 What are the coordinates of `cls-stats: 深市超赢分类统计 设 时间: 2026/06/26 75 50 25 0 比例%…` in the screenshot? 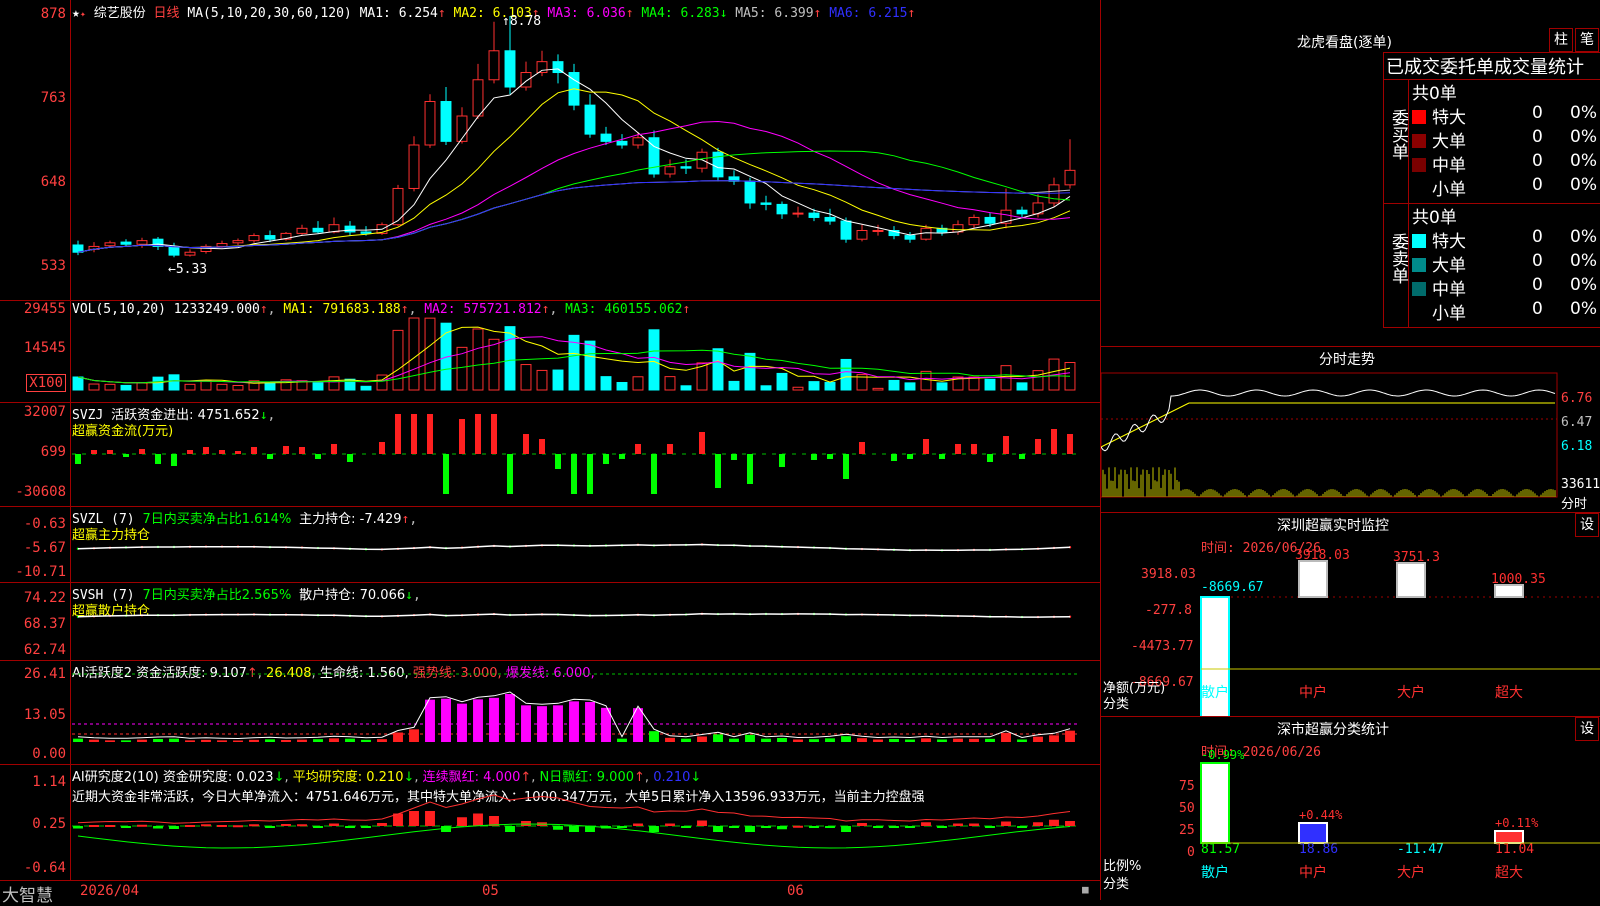 It's located at (1350, 808).